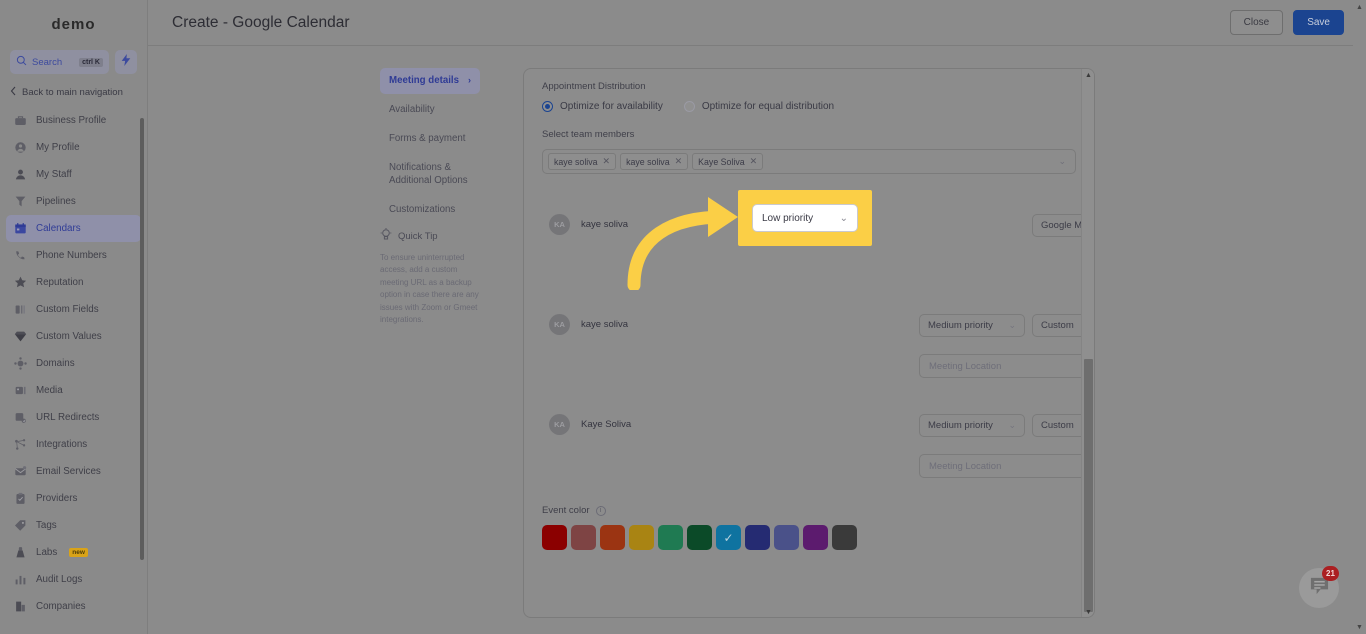 The image size is (1366, 634). I want to click on quick-action-button, so click(126, 62).